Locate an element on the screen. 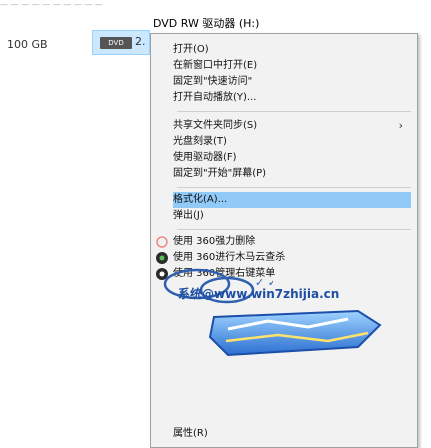 This screenshot has height=448, width=431. menu-item-open-new-window: 在新窗口中打开(E) is located at coordinates (292, 66).